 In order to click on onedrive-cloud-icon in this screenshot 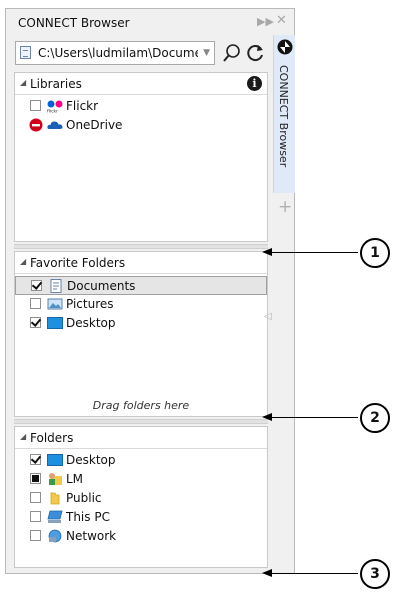, I will do `click(55, 125)`.